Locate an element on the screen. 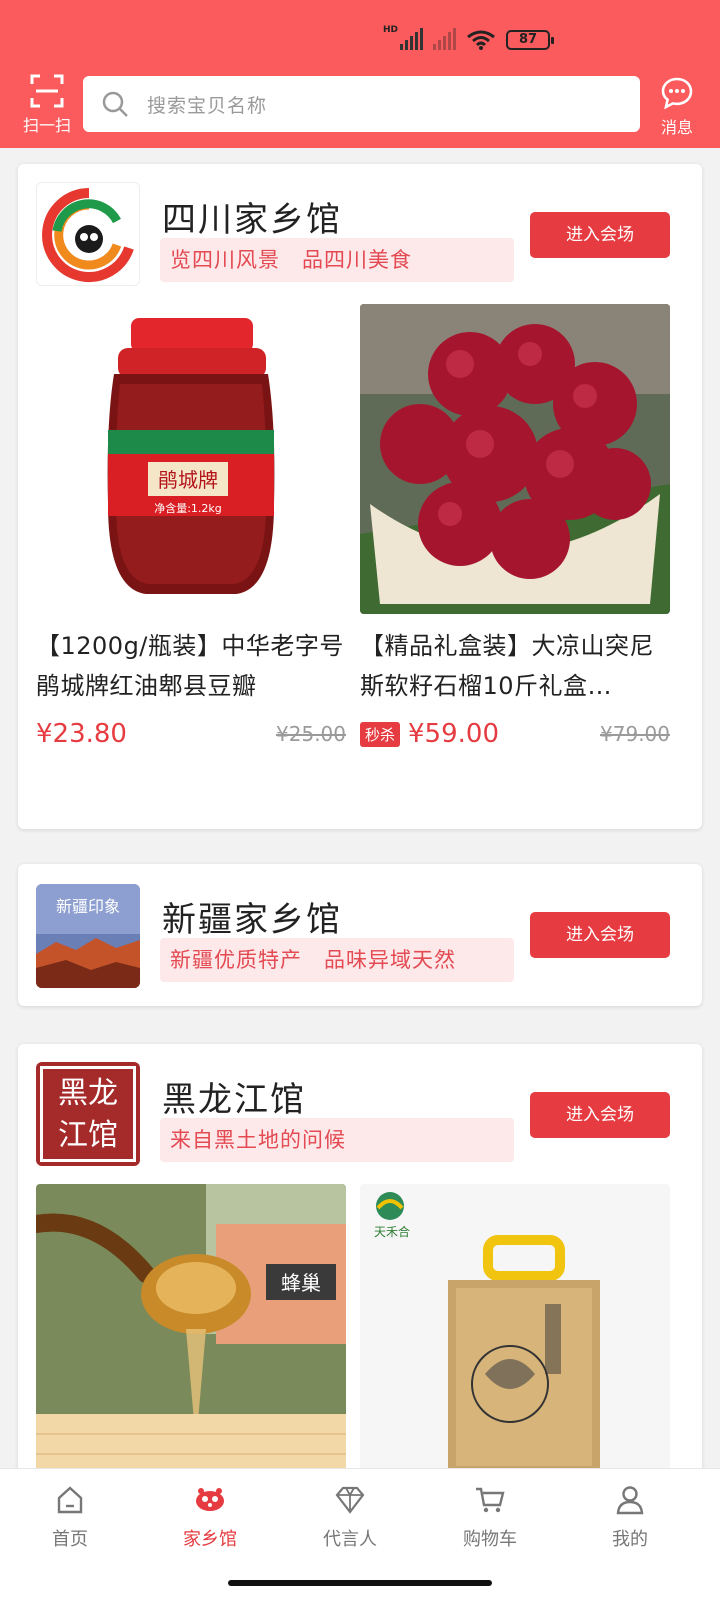  product-card: 天禾合 is located at coordinates (515, 1339).